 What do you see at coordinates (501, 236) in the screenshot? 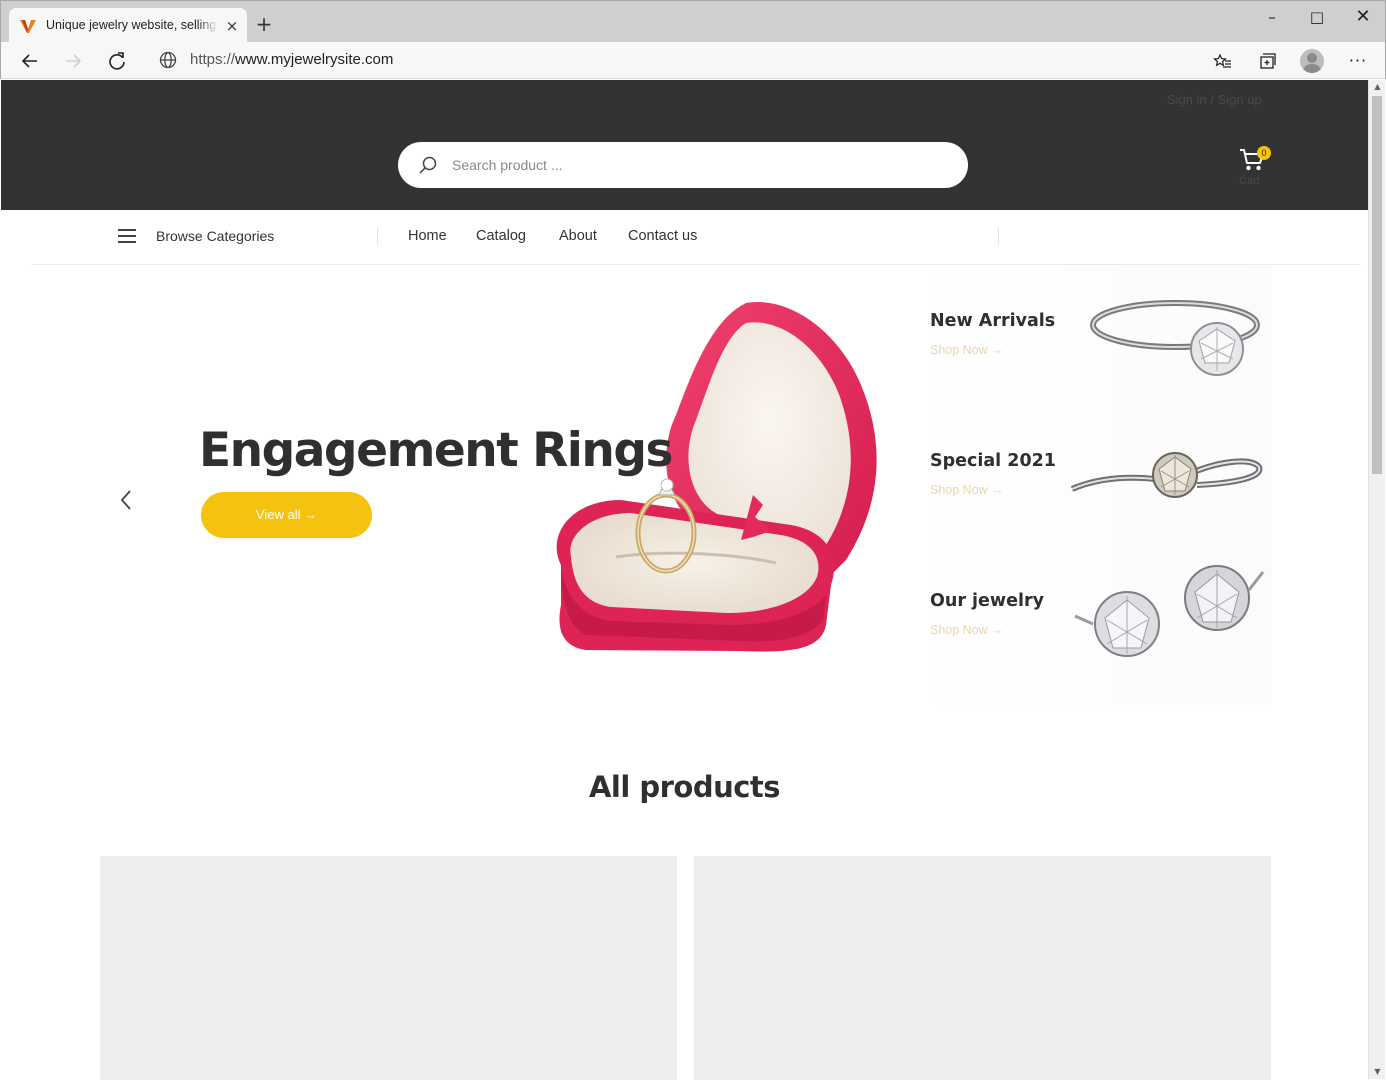
I see `nav-link-catalog: Catalog` at bounding box center [501, 236].